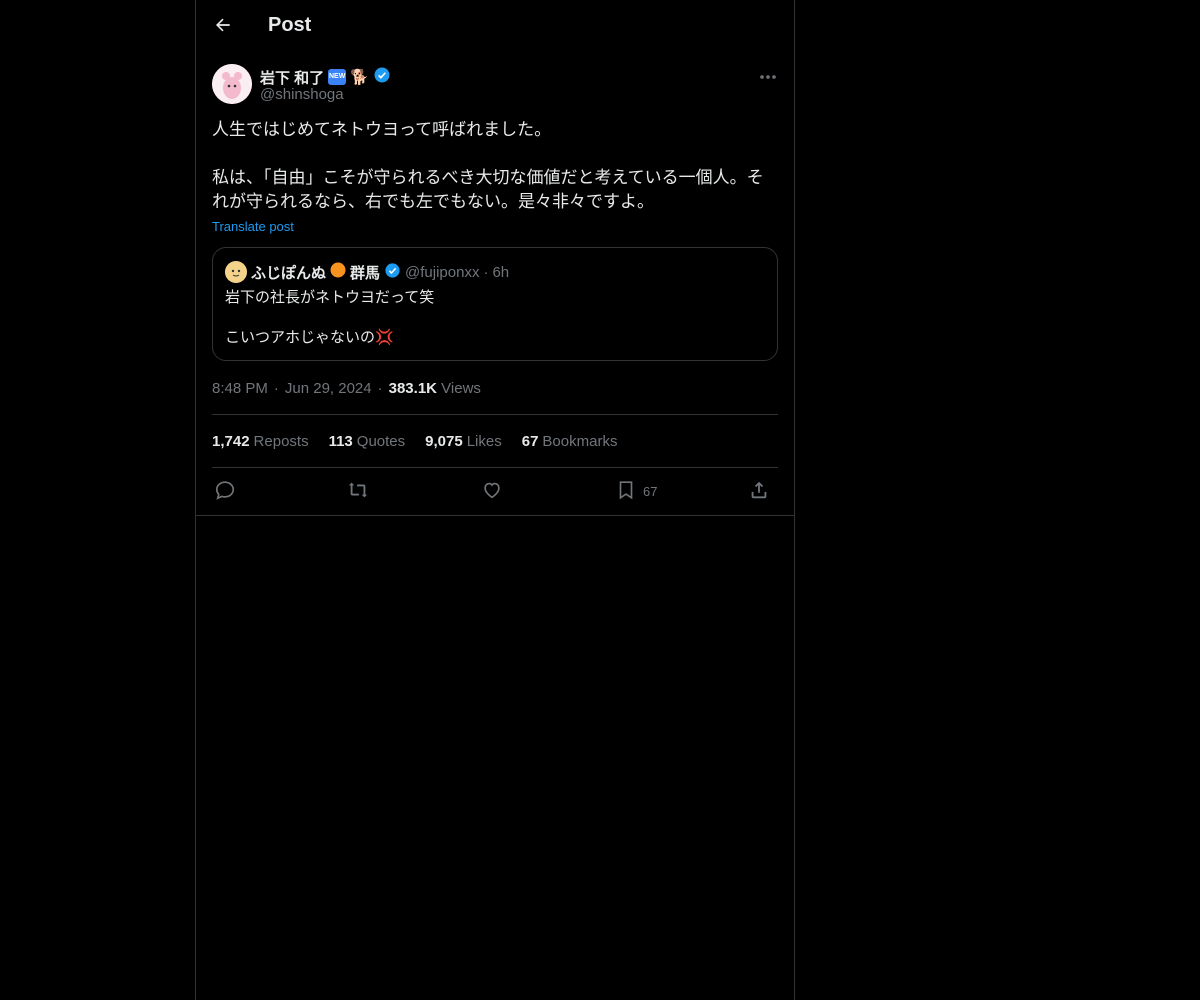  I want to click on arrow-left-icon, so click(223, 27).